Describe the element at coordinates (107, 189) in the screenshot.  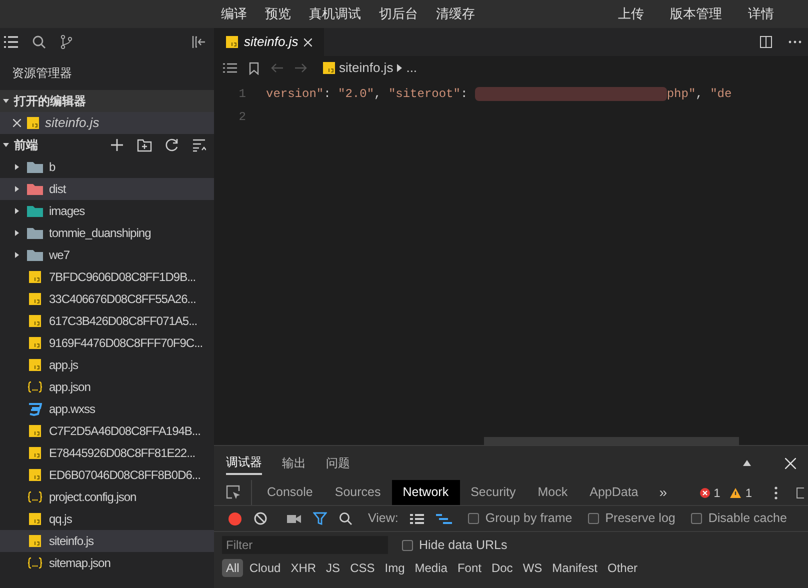
I see `file-tree-item: dist` at that location.